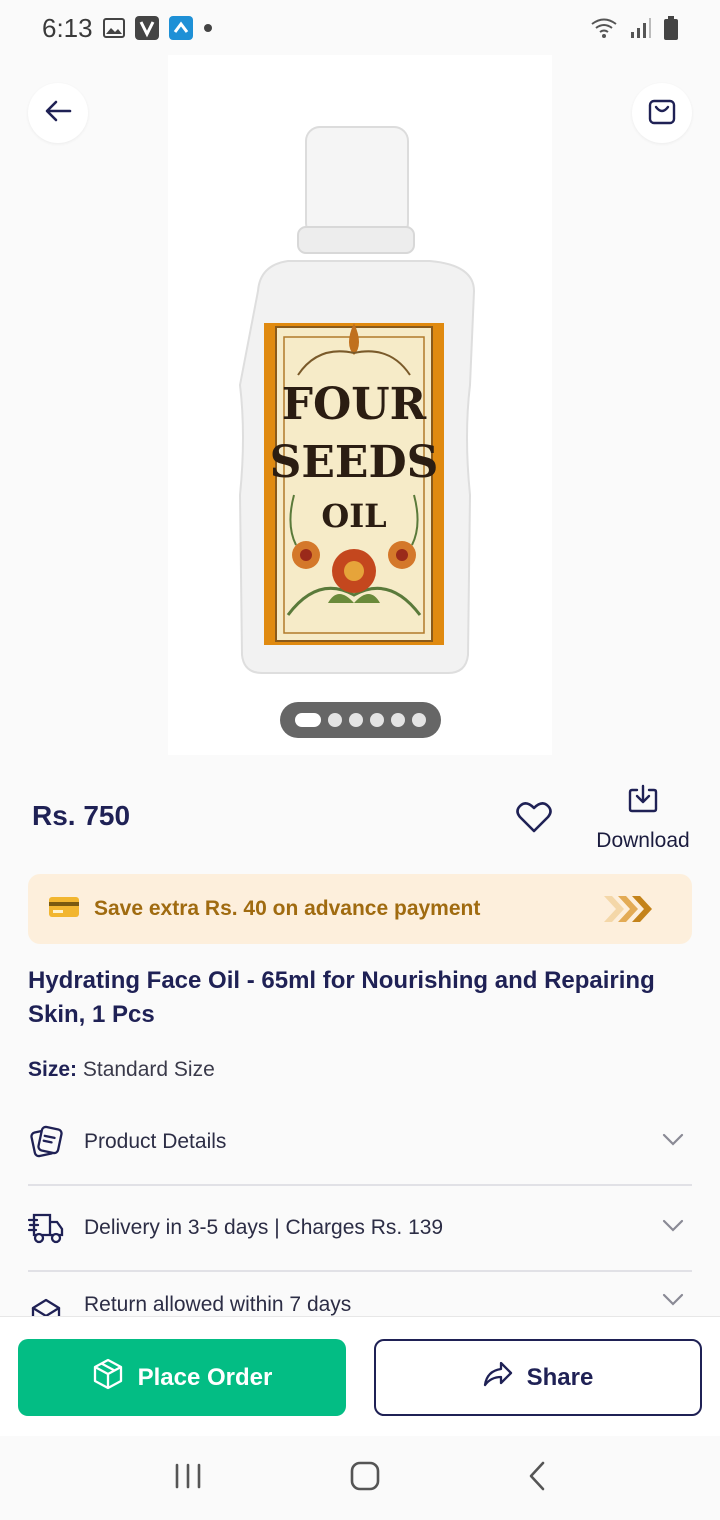  I want to click on wishlist-button, so click(534, 819).